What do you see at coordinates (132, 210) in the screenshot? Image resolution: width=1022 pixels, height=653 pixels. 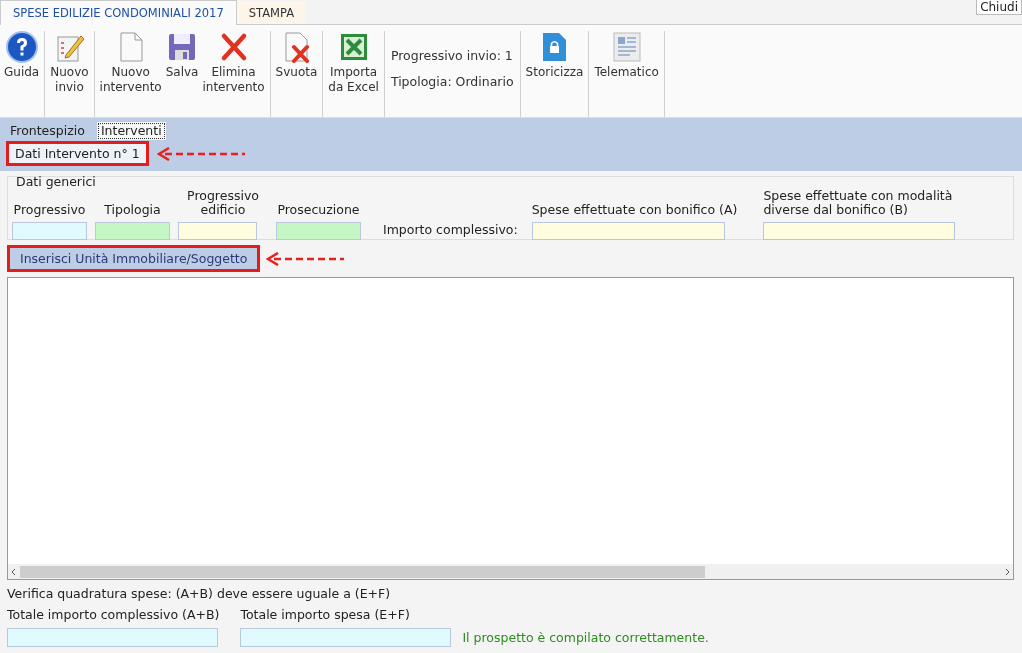 I see `field-label: Tipologia` at bounding box center [132, 210].